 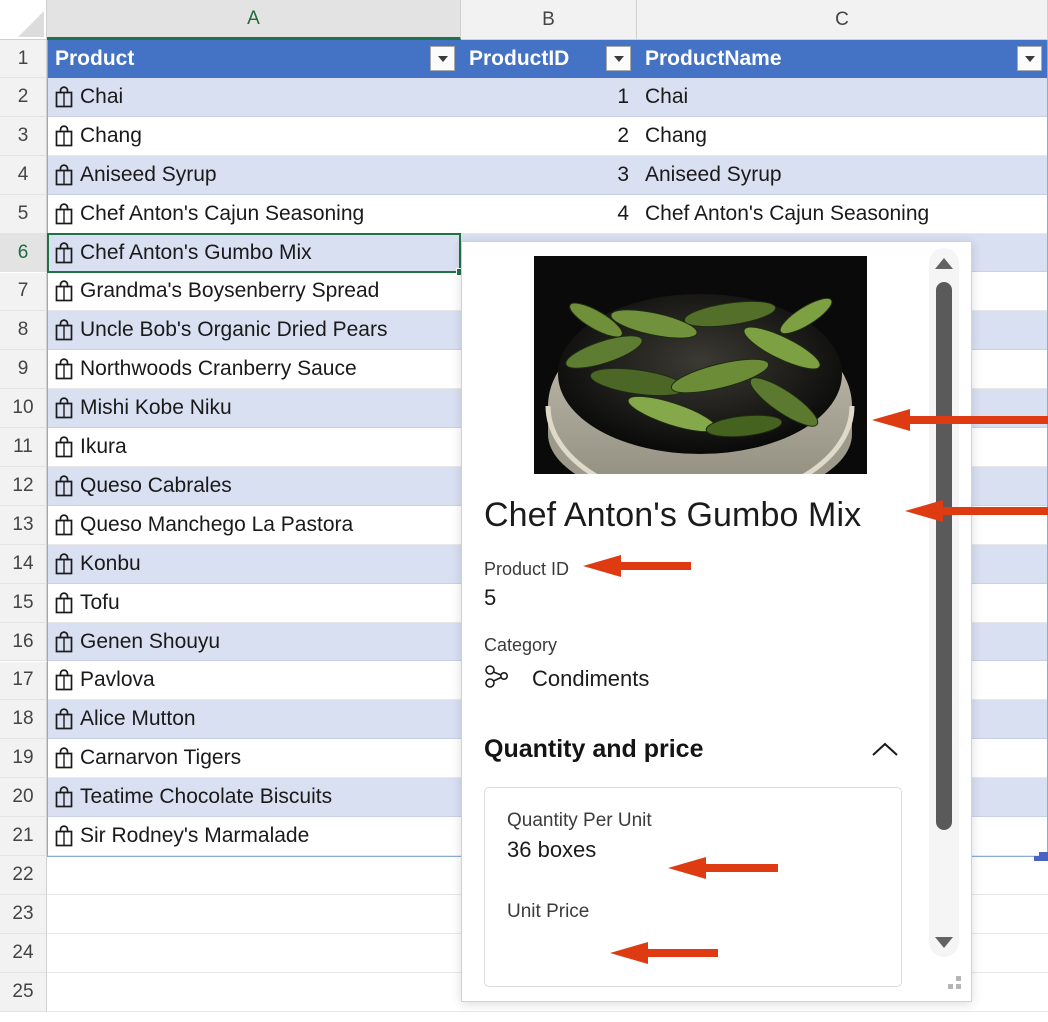 What do you see at coordinates (110, 563) in the screenshot?
I see `cell-text: Konbu` at bounding box center [110, 563].